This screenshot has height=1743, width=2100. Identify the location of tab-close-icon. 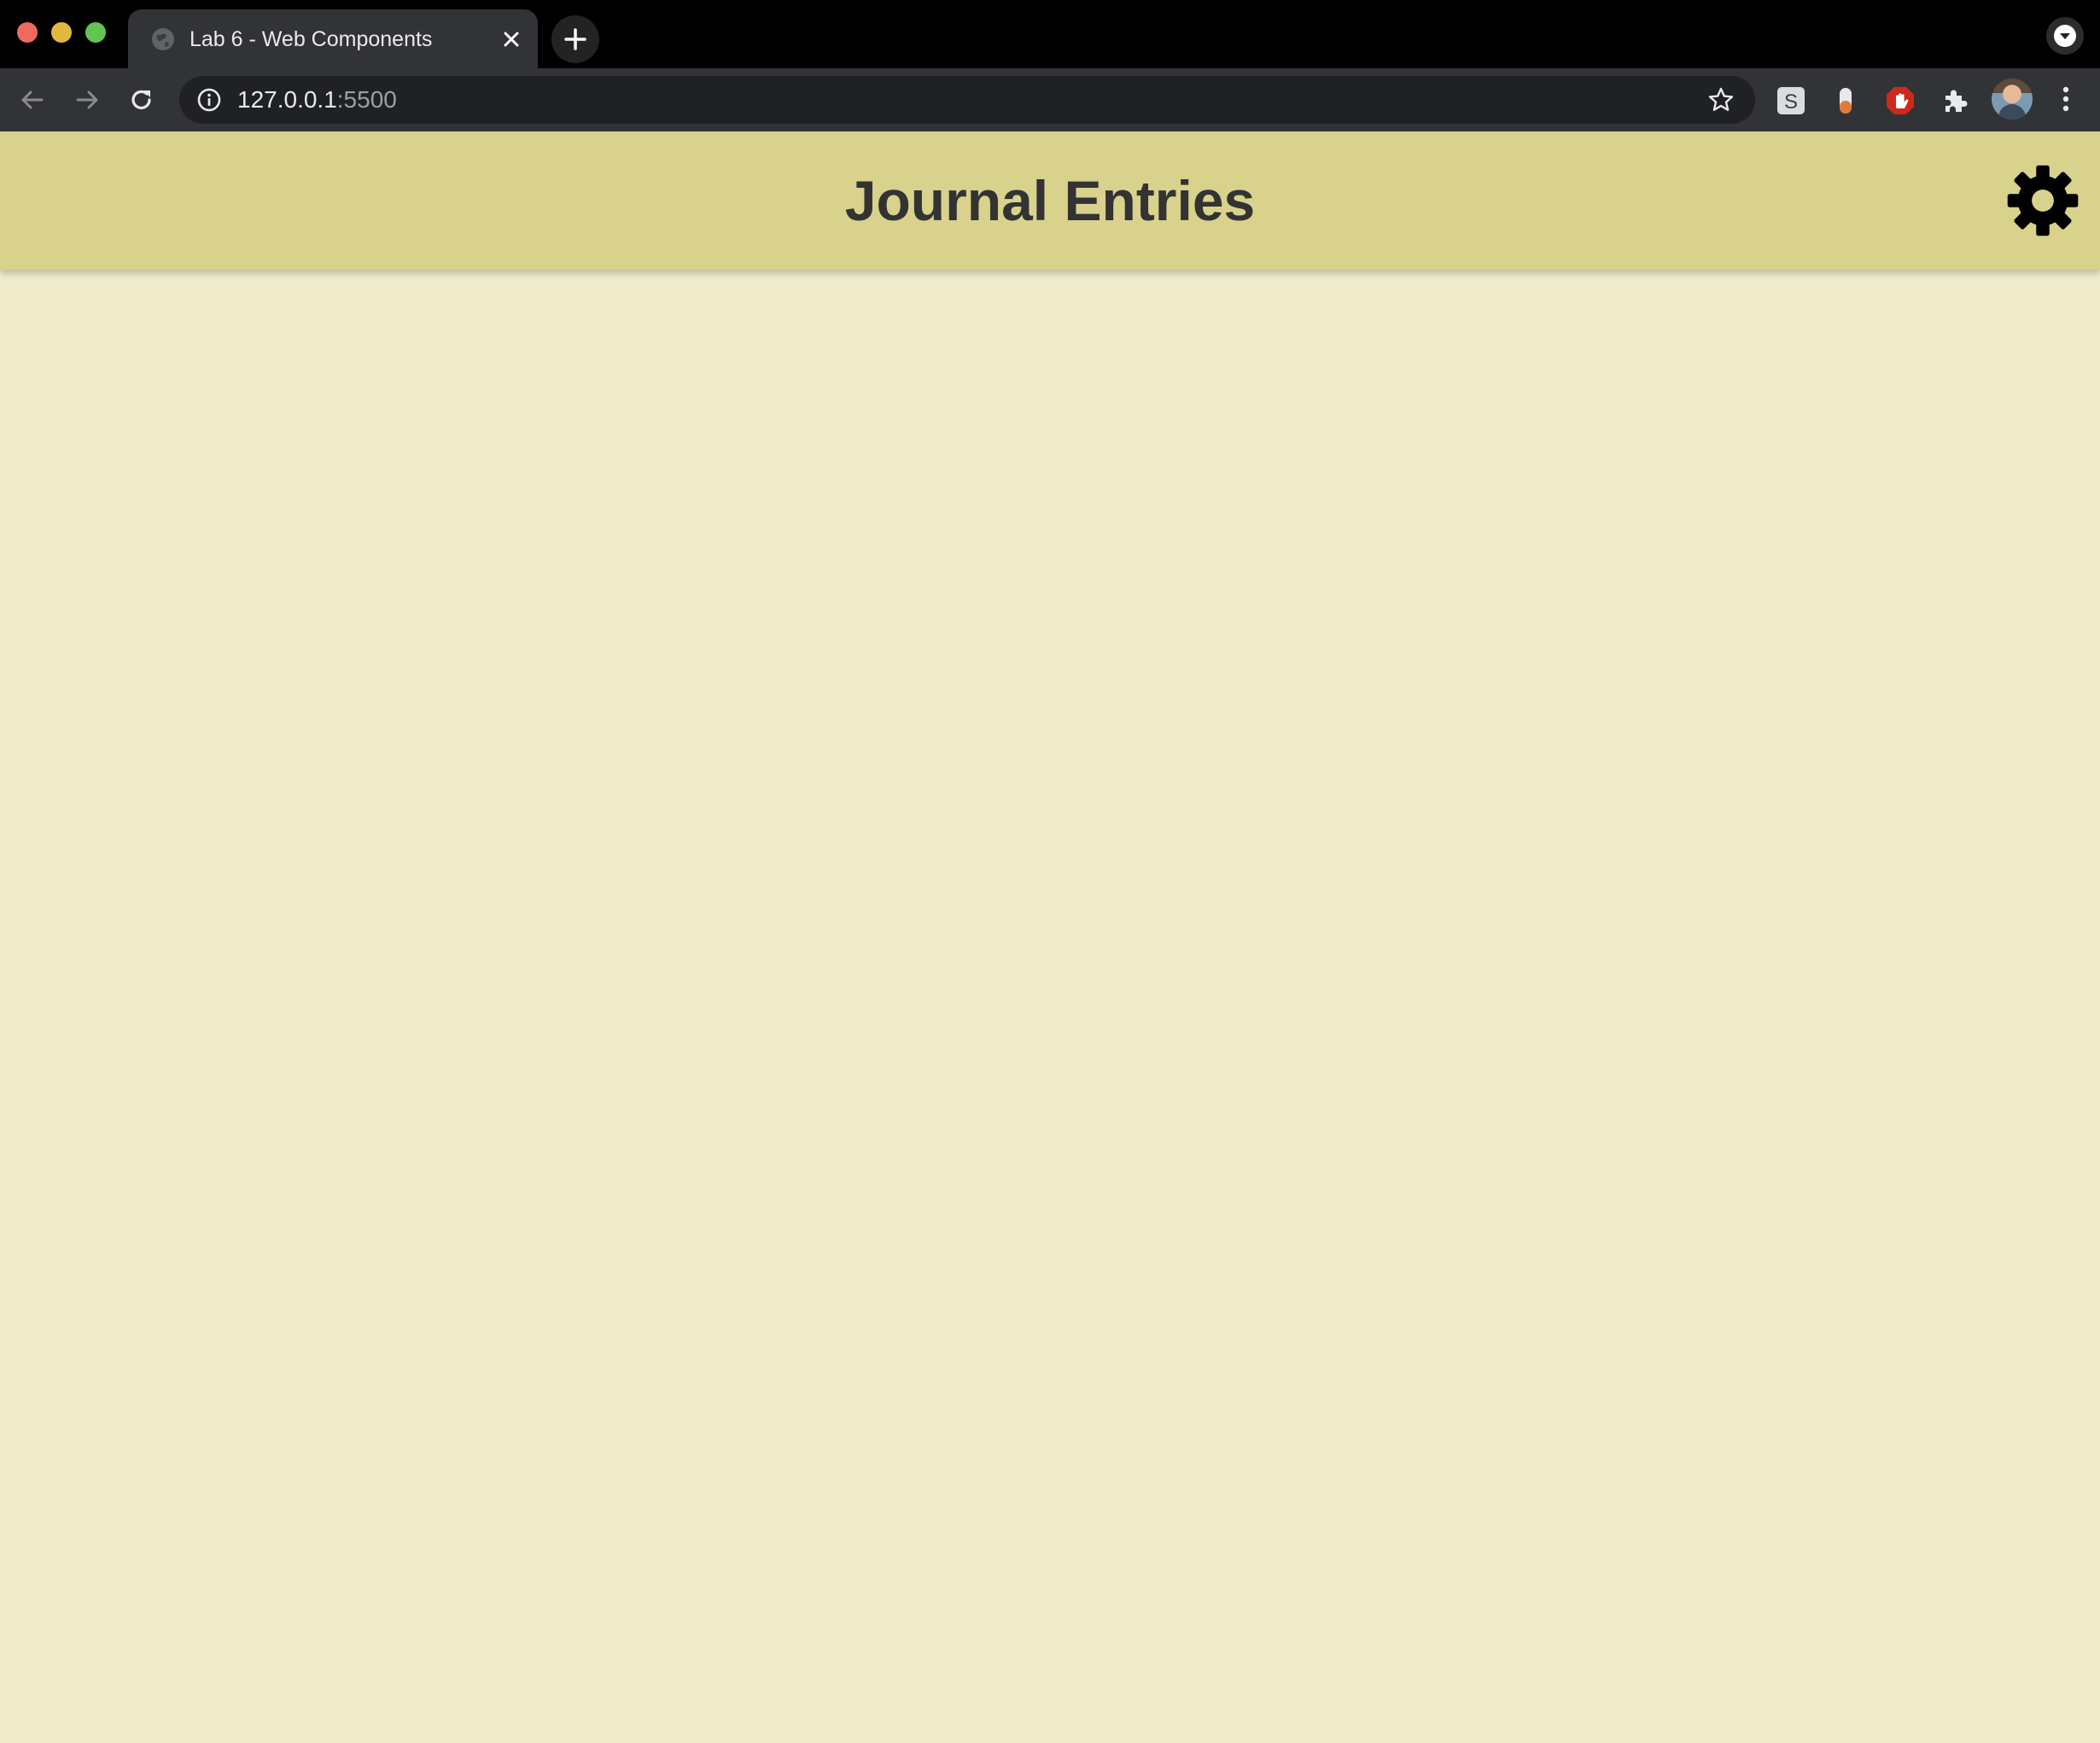
(511, 39).